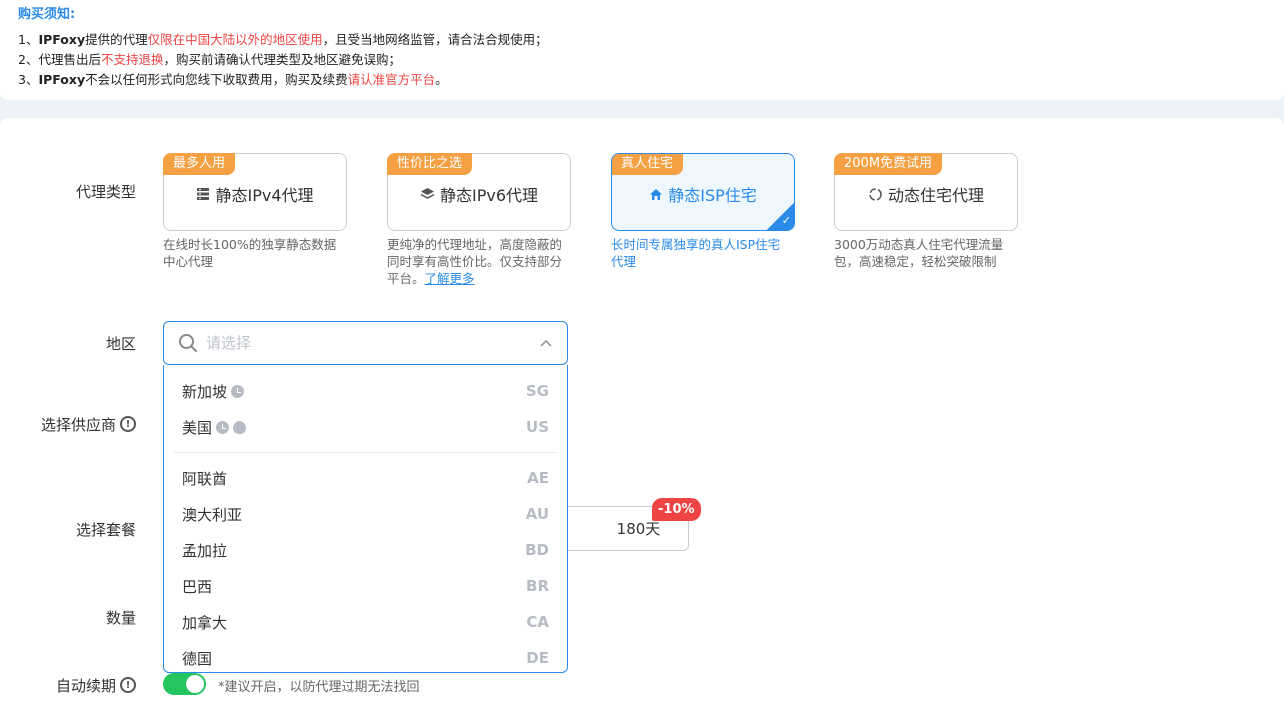 Image resolution: width=1284 pixels, height=726 pixels. What do you see at coordinates (365, 550) in the screenshot?
I see `region-option-bd: 孟加拉 BD` at bounding box center [365, 550].